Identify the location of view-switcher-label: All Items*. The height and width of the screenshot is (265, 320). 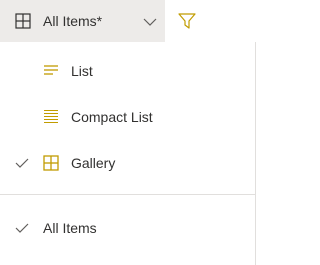
(73, 21).